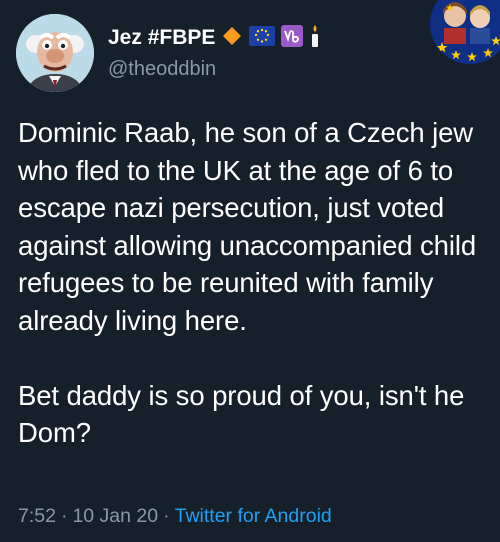 This screenshot has width=500, height=542. Describe the element at coordinates (315, 38) in the screenshot. I see `candle-icon` at that location.